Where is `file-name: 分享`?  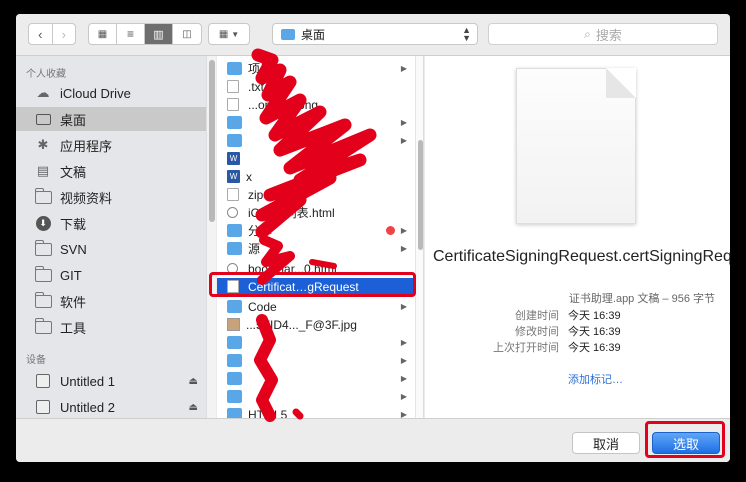 file-name: 分享 is located at coordinates (260, 231).